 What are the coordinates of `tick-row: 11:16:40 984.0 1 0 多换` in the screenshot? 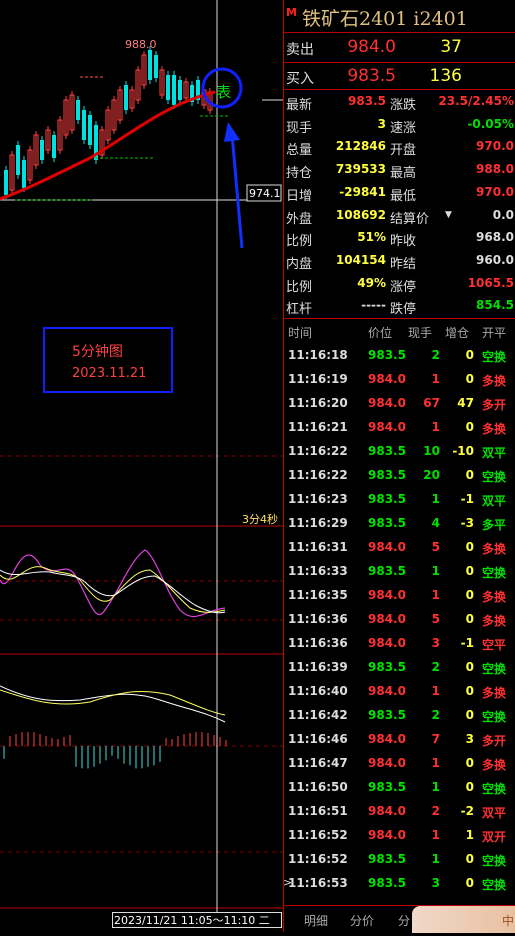 It's located at (399, 692).